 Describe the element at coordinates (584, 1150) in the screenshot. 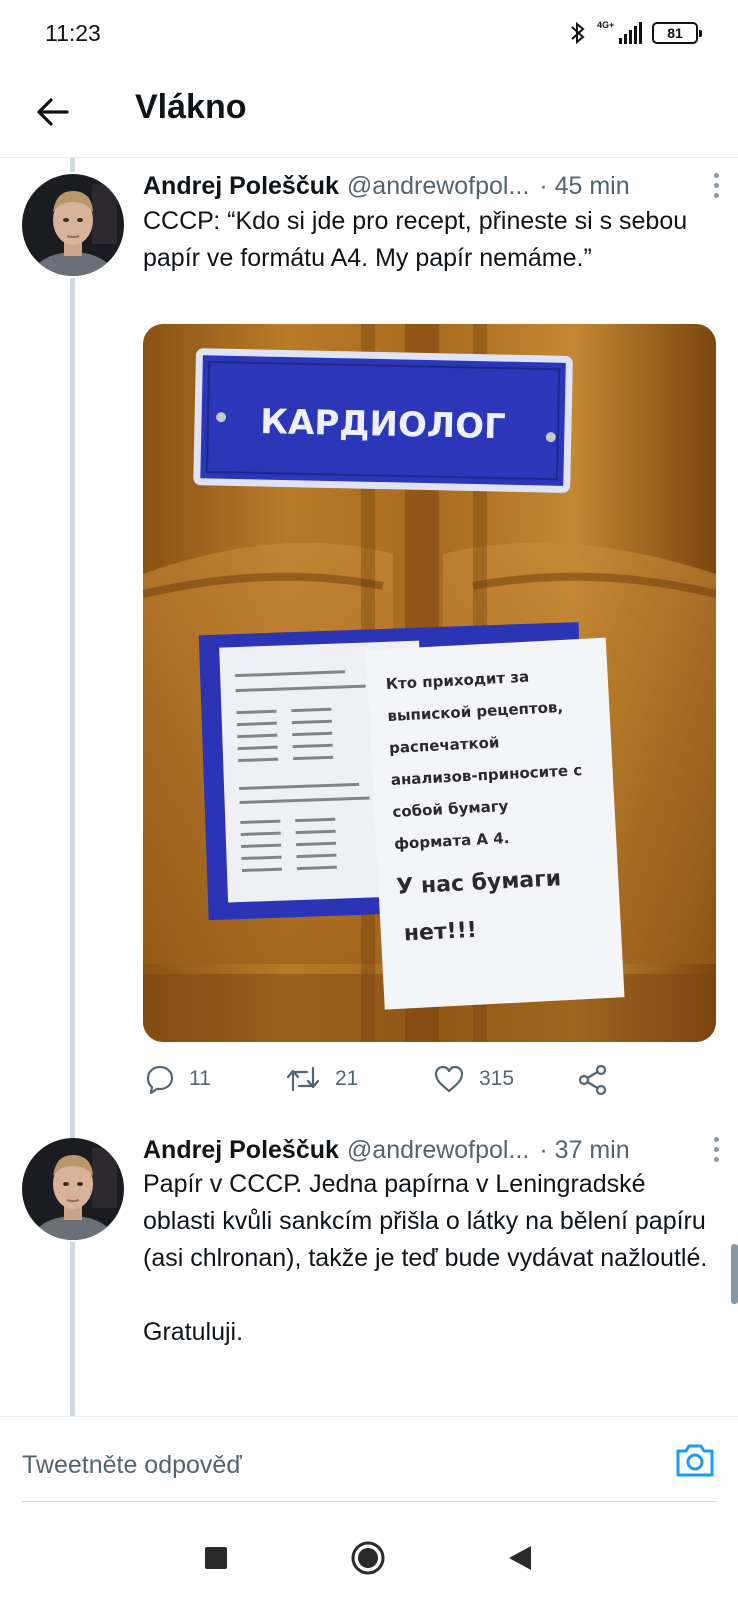

I see `tweet-time: · 37 min` at that location.